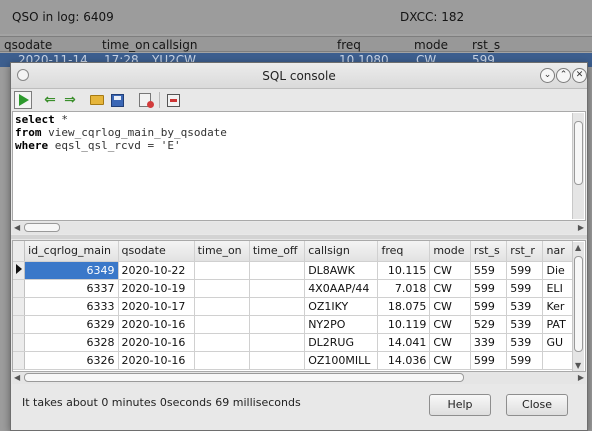  What do you see at coordinates (489, 342) in the screenshot?
I see `result-cell: 339` at bounding box center [489, 342].